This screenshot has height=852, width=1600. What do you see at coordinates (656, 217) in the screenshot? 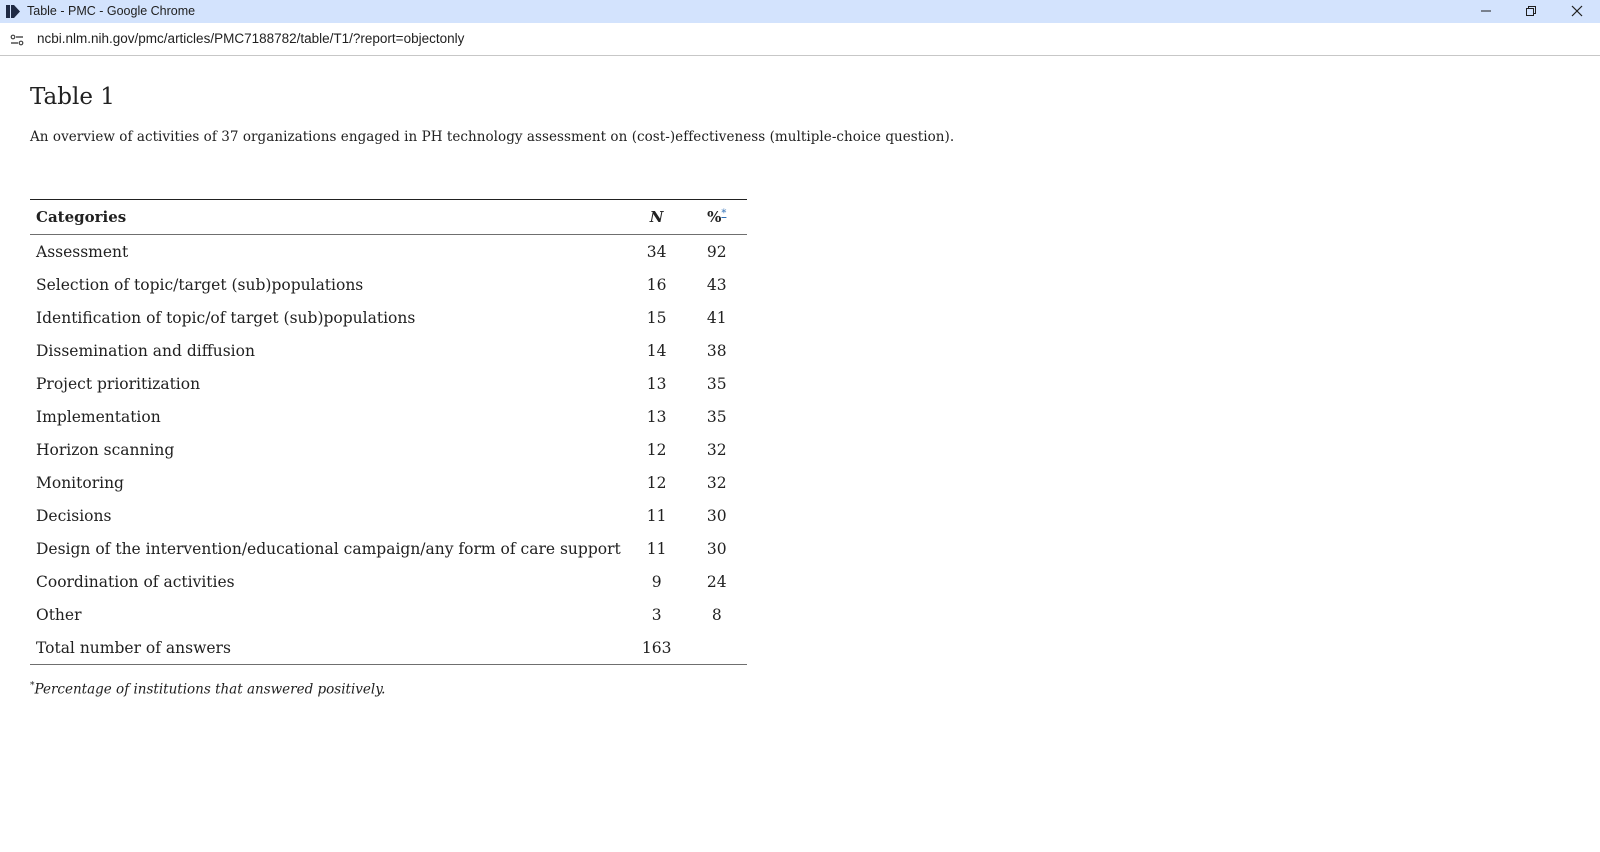
I see `header-n: N` at bounding box center [656, 217].